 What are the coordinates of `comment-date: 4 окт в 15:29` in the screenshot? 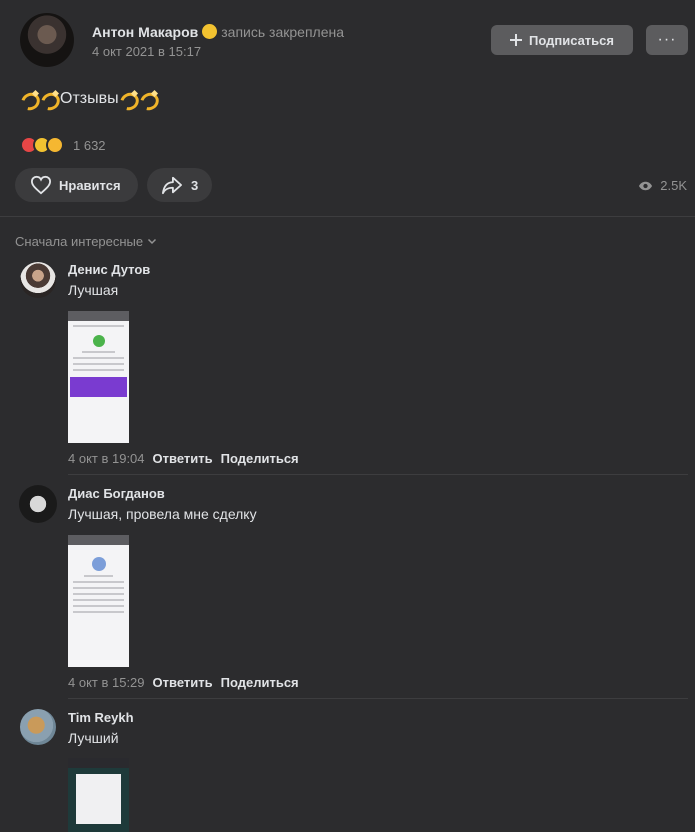 It's located at (106, 682).